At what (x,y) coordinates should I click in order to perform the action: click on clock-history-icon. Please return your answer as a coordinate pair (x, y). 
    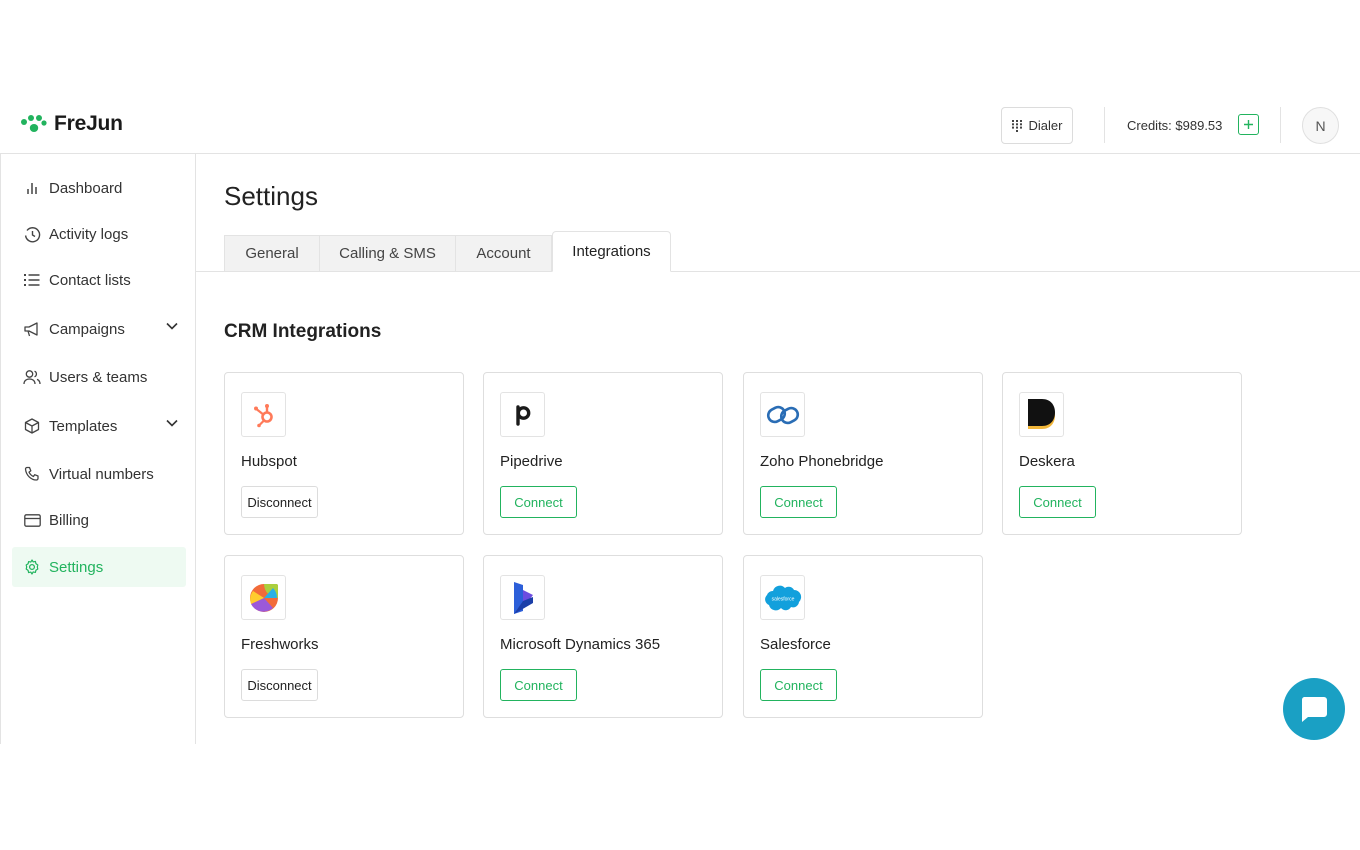
    Looking at the image, I should click on (32, 234).